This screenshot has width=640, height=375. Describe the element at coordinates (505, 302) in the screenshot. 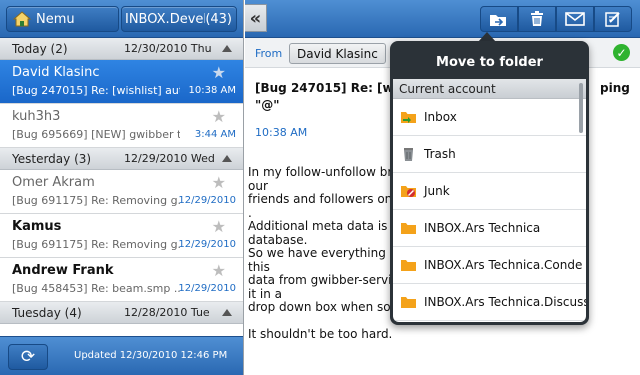

I see `folder-item-label: INBOX.Ars Technica.Discuss` at that location.